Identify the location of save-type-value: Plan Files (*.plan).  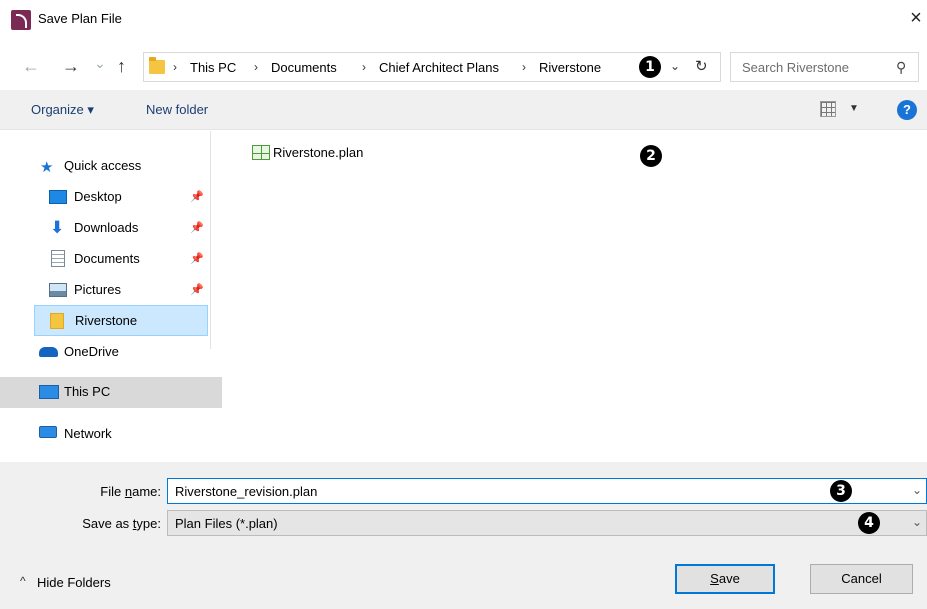
(226, 523).